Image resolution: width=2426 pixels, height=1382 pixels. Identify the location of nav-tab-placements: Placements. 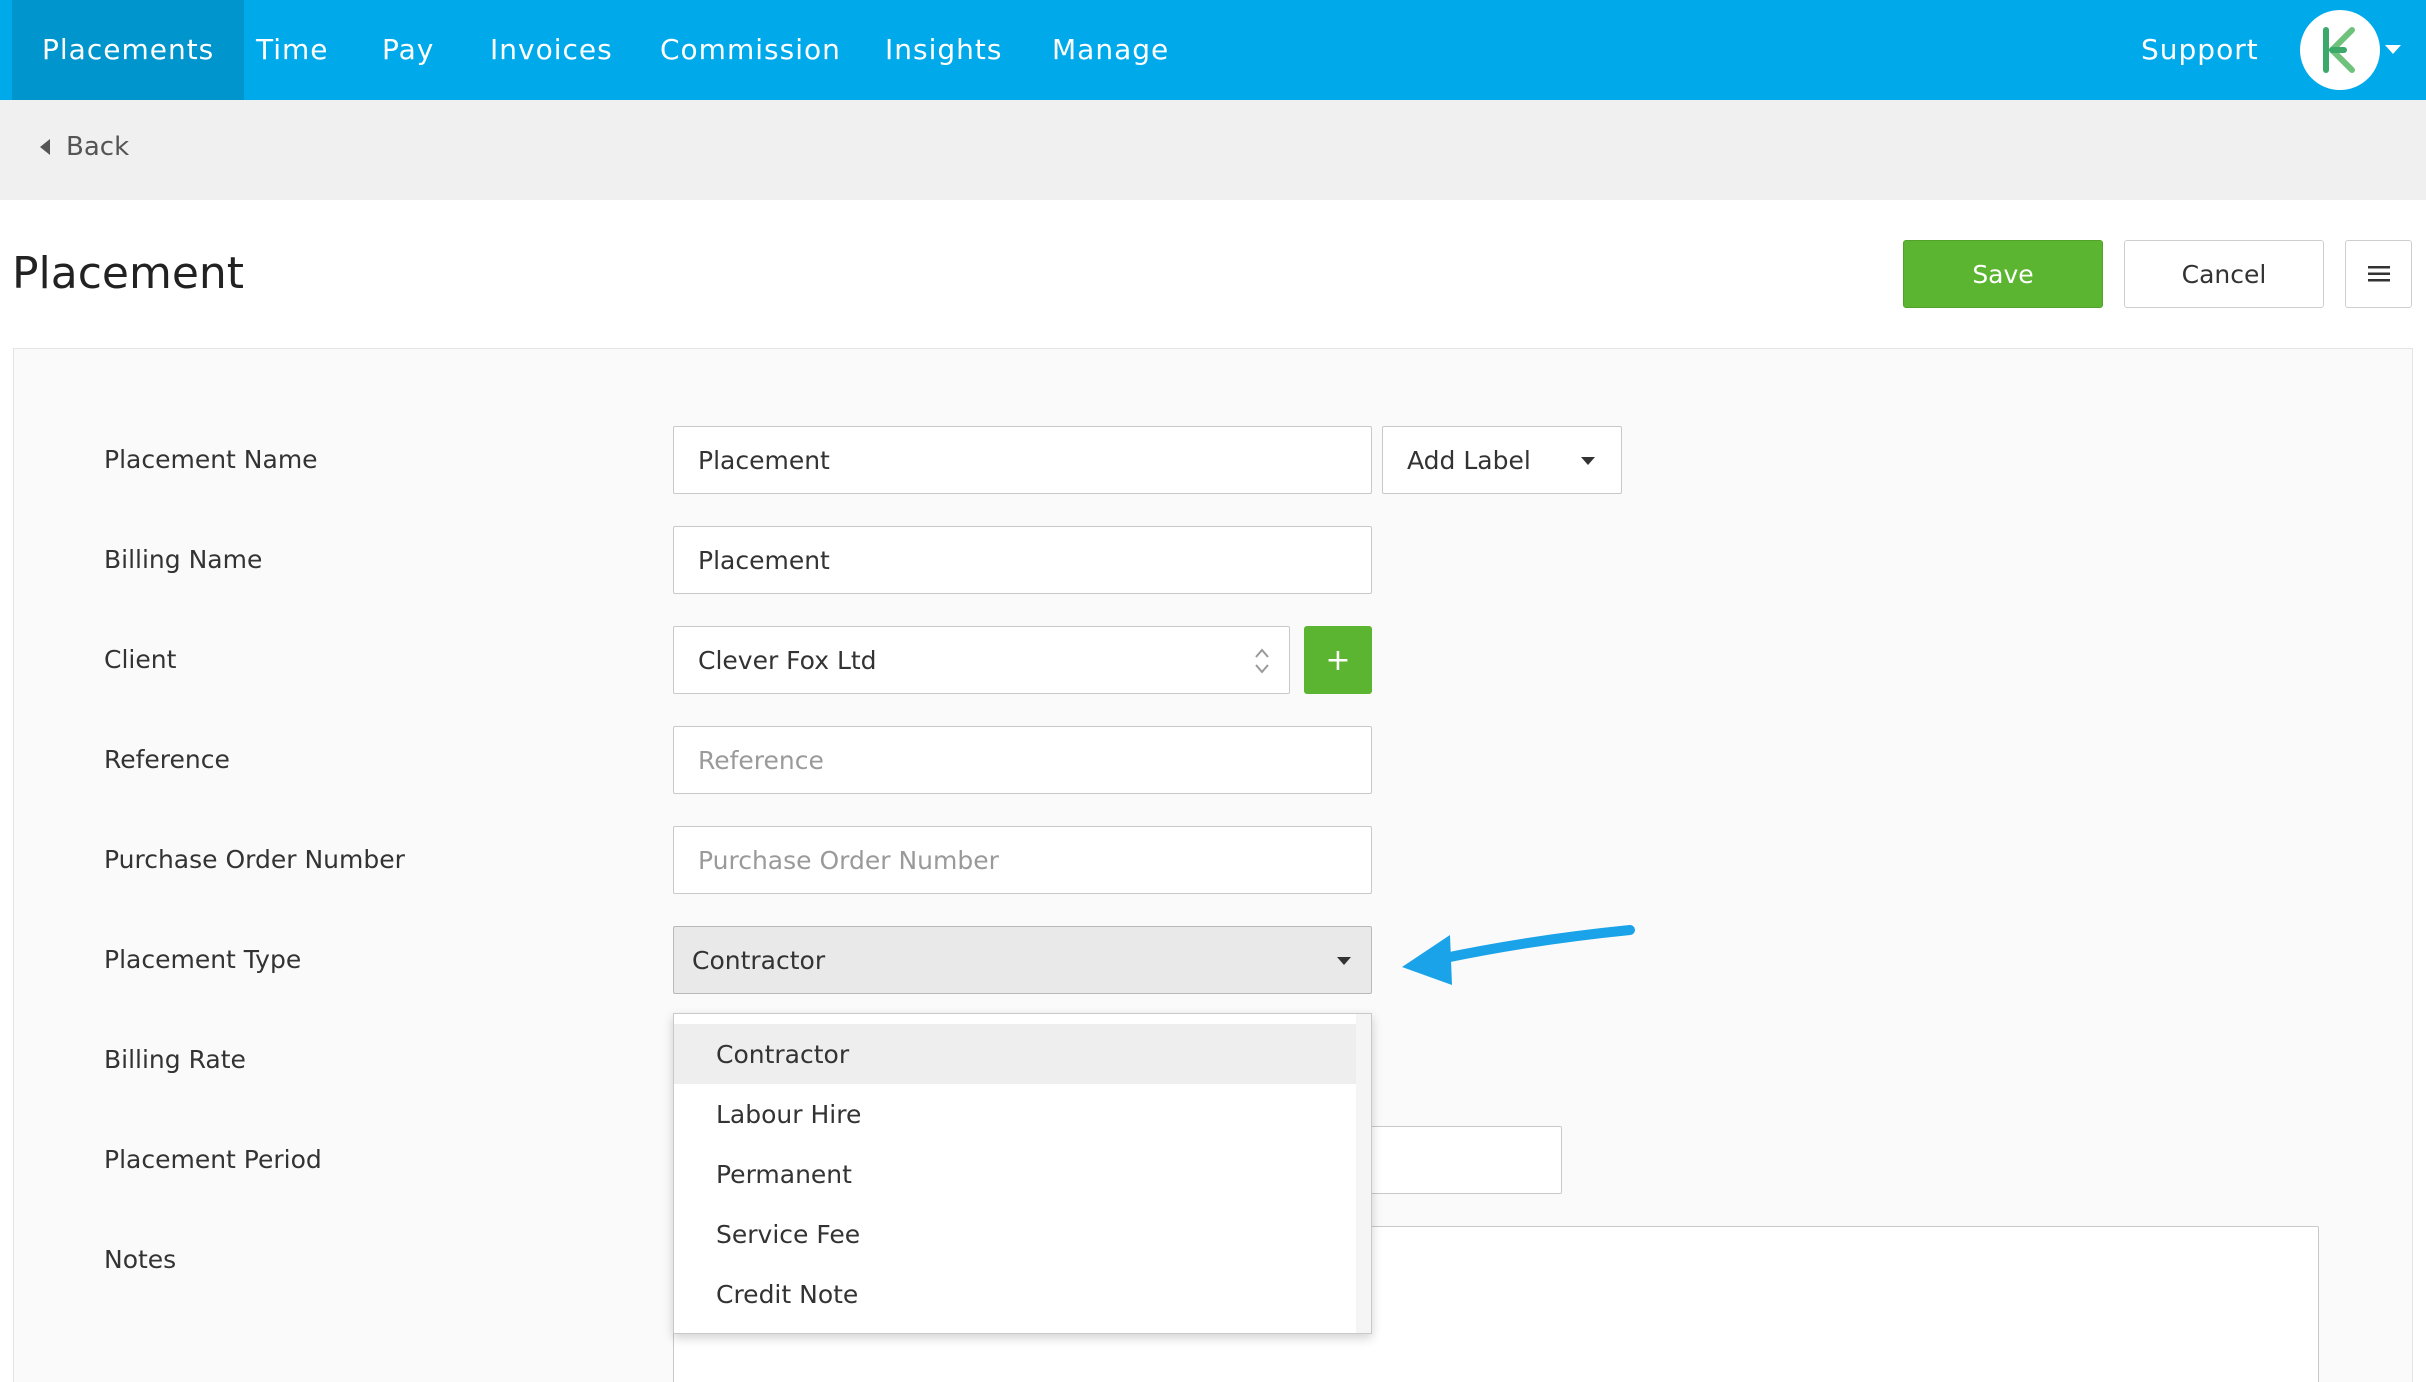
(128, 50).